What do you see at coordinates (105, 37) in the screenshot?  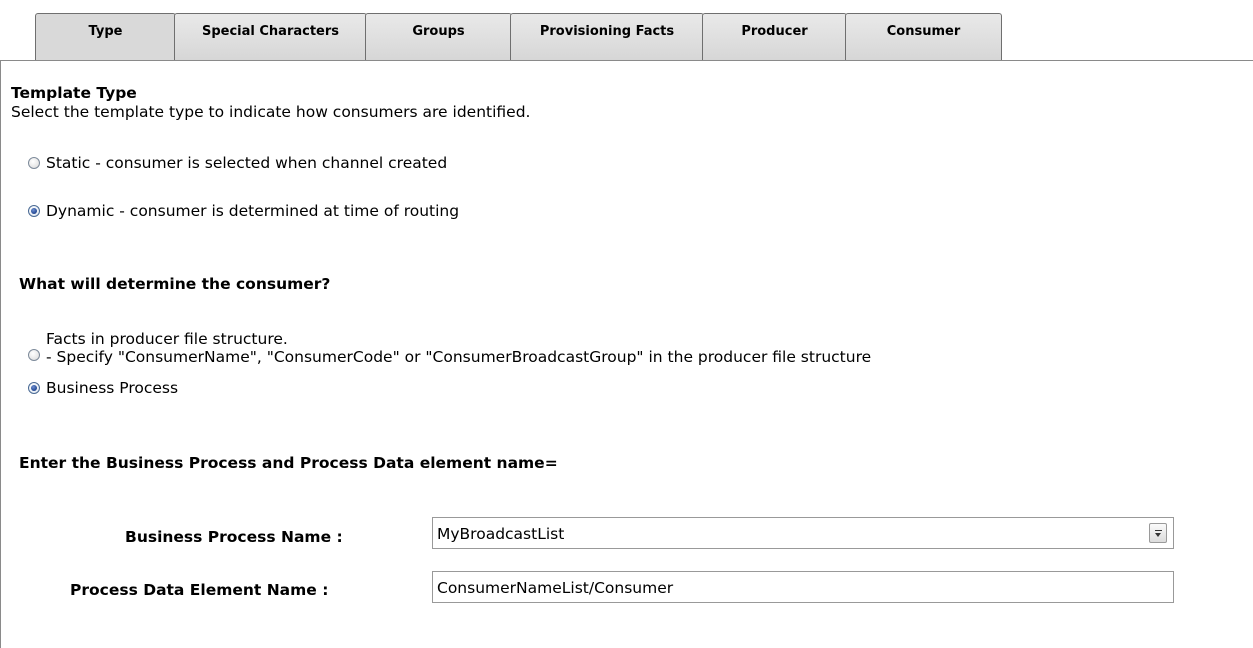 I see `tab-type: Type` at bounding box center [105, 37].